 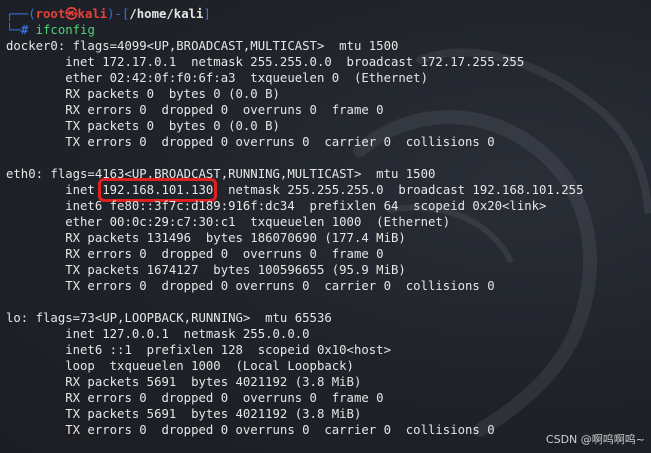 I want to click on prompt-frame-corner: └─, so click(x=13, y=30).